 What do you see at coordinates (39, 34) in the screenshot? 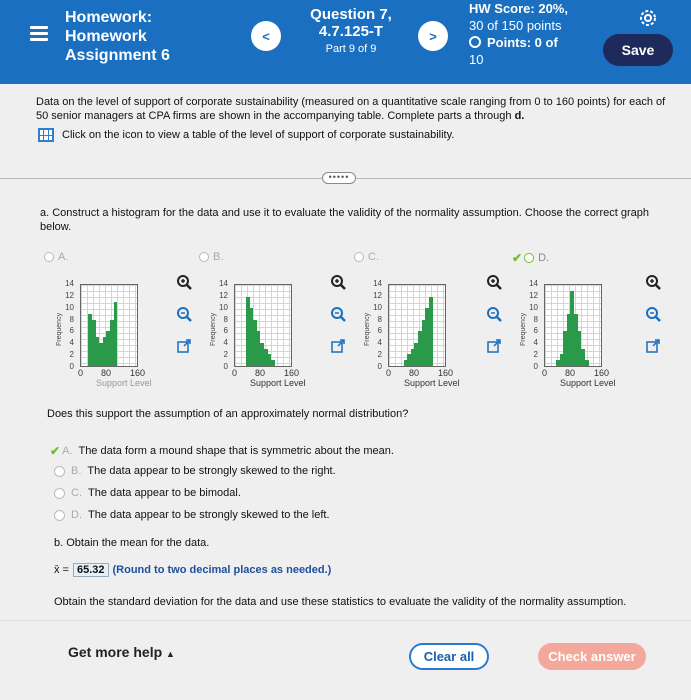
I see `menu-icon` at bounding box center [39, 34].